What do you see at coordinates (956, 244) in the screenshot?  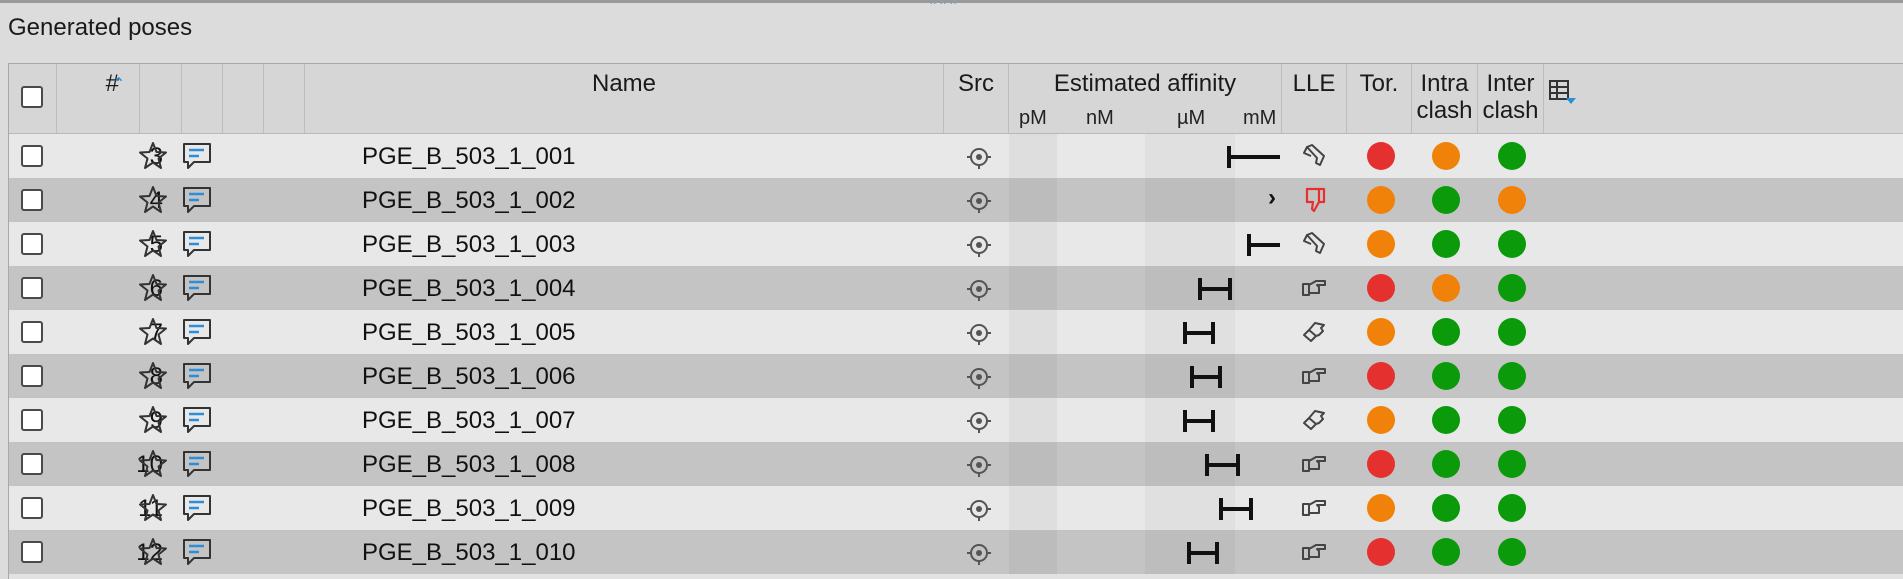 I see `table-row: 5 PGE_B_503_1_003` at bounding box center [956, 244].